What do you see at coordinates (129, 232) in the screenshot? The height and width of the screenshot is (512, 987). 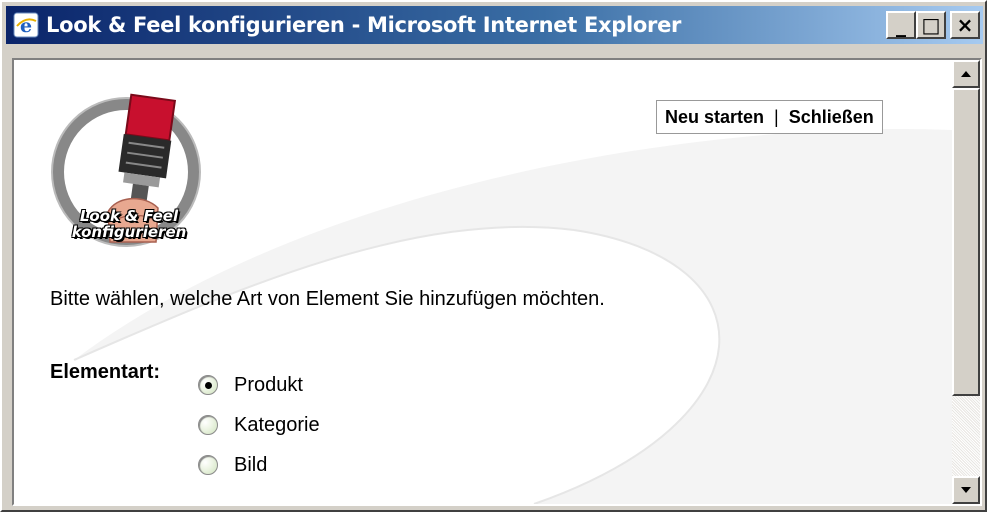 I see `logo-line-2: konfigurieren` at bounding box center [129, 232].